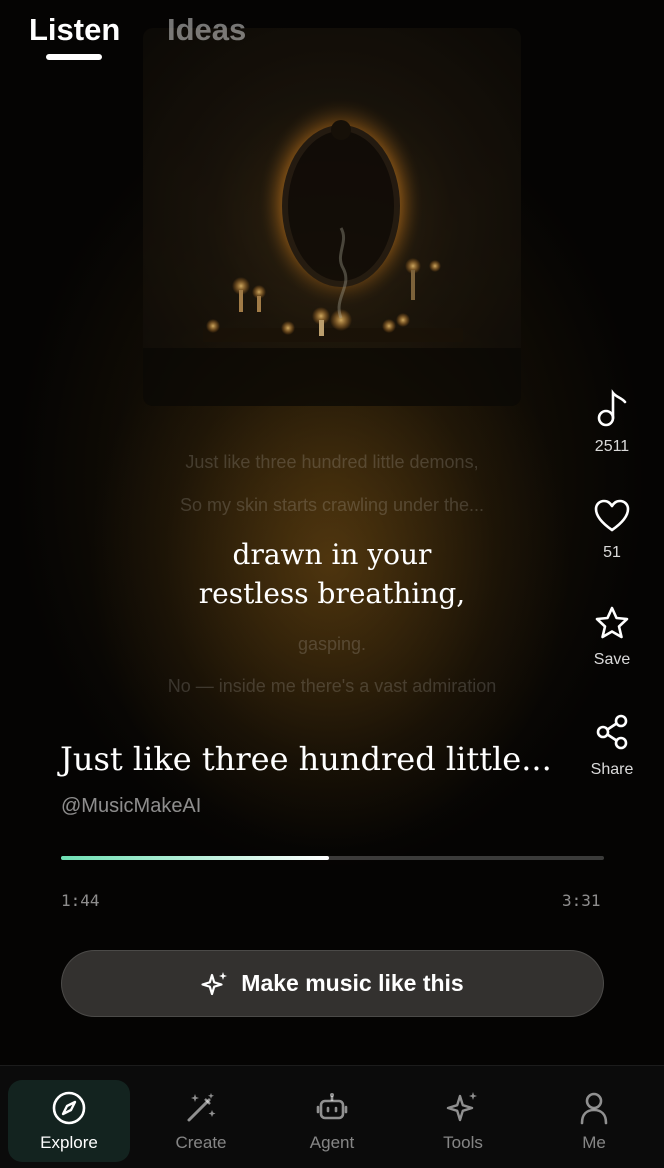 The image size is (664, 1168). Describe the element at coordinates (332, 686) in the screenshot. I see `lyric-line-next: No — inside me there's a vast admiration` at that location.